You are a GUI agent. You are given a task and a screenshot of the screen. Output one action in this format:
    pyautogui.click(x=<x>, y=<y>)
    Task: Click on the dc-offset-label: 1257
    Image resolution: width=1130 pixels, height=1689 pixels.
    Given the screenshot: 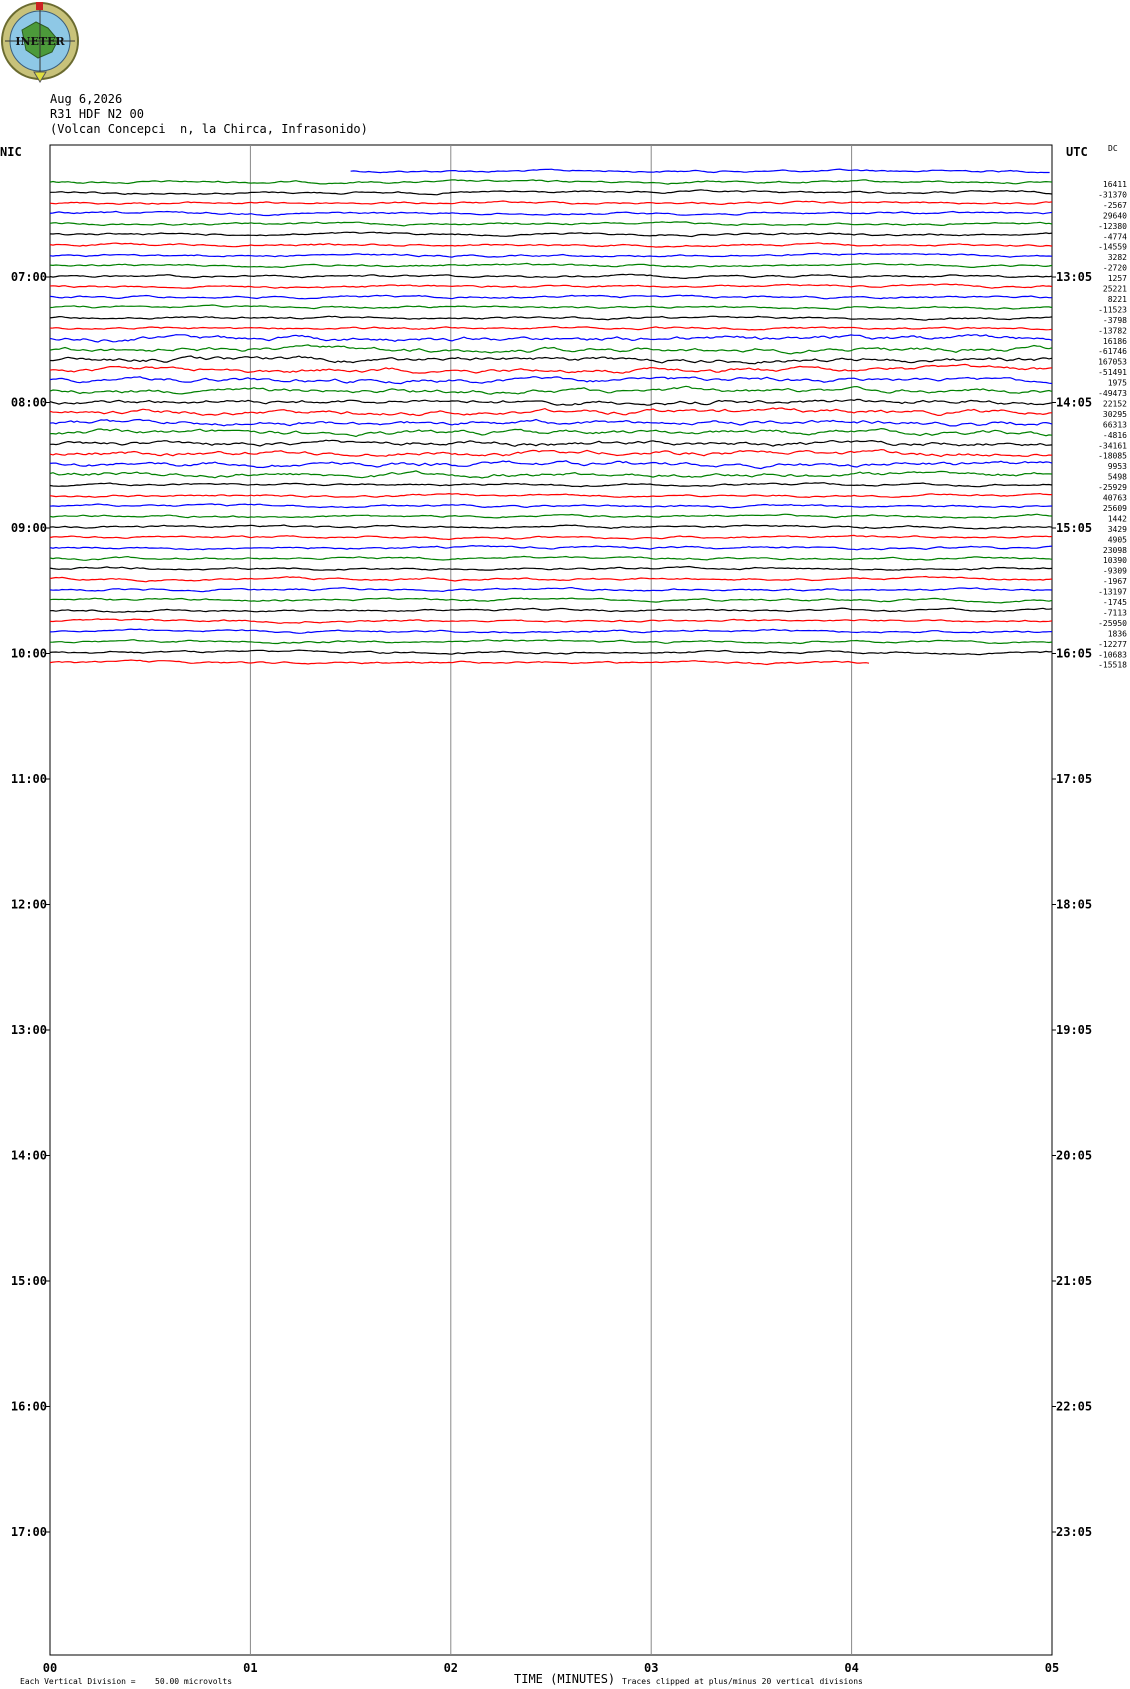 What is the action you would take?
    pyautogui.click(x=1117, y=278)
    